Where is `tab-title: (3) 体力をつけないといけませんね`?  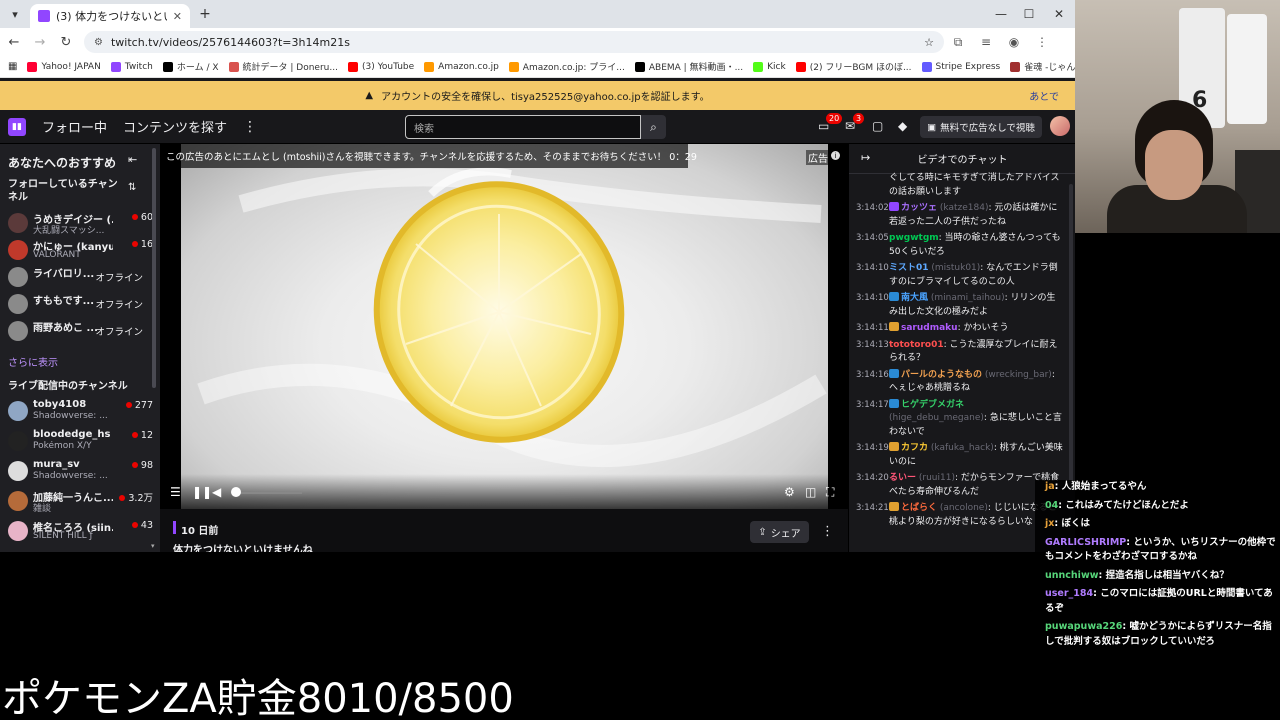
tab-title: (3) 体力をつけないといけませんね is located at coordinates (111, 16).